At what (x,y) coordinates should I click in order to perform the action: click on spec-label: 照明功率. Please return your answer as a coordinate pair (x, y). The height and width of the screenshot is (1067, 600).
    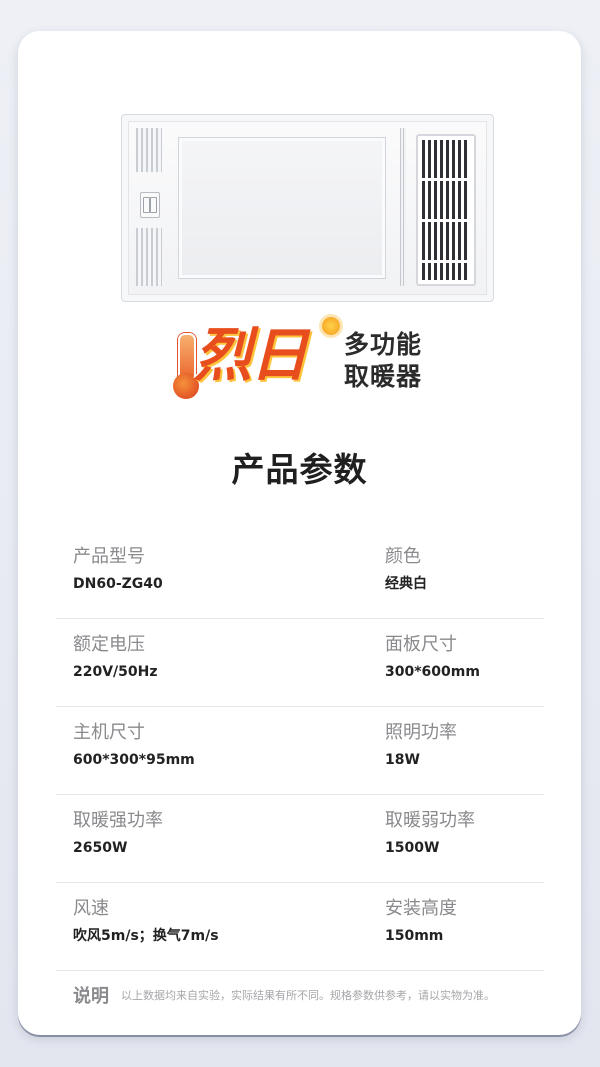
    Looking at the image, I should click on (421, 732).